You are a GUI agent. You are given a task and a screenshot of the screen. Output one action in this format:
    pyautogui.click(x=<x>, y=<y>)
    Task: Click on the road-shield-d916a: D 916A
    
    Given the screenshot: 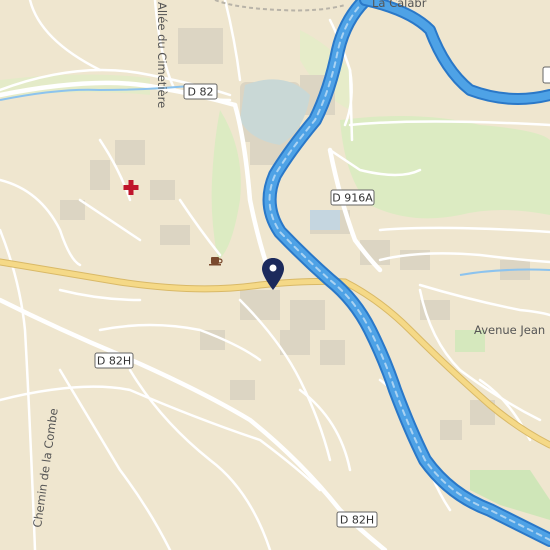 What is the action you would take?
    pyautogui.click(x=352, y=197)
    